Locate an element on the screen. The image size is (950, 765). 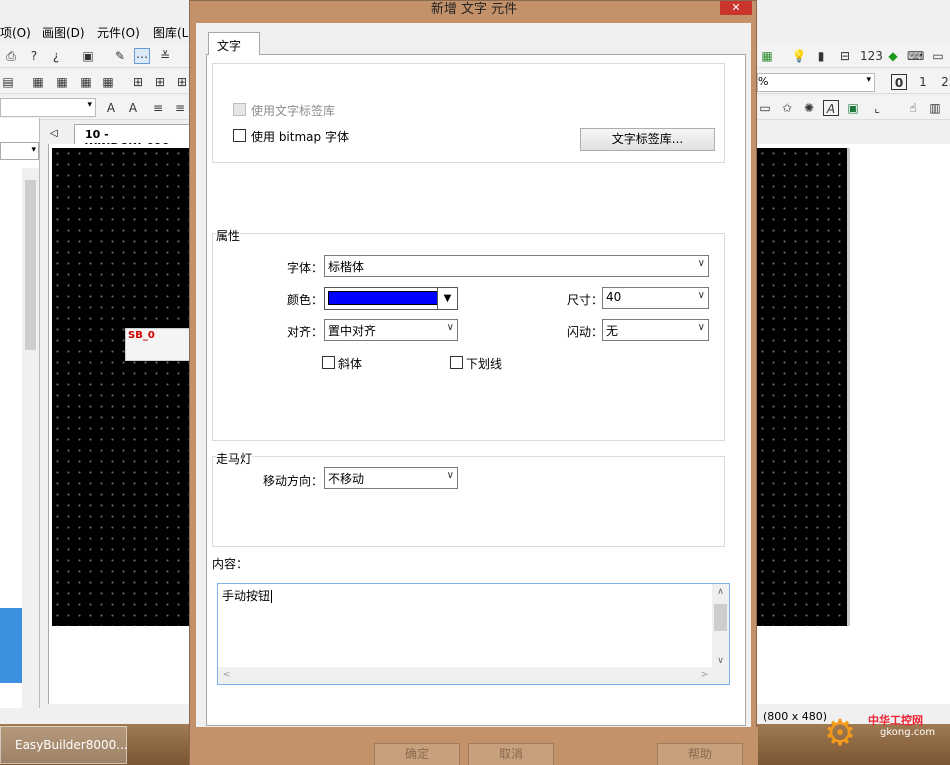
color-picker: ▼ is located at coordinates (391, 298).